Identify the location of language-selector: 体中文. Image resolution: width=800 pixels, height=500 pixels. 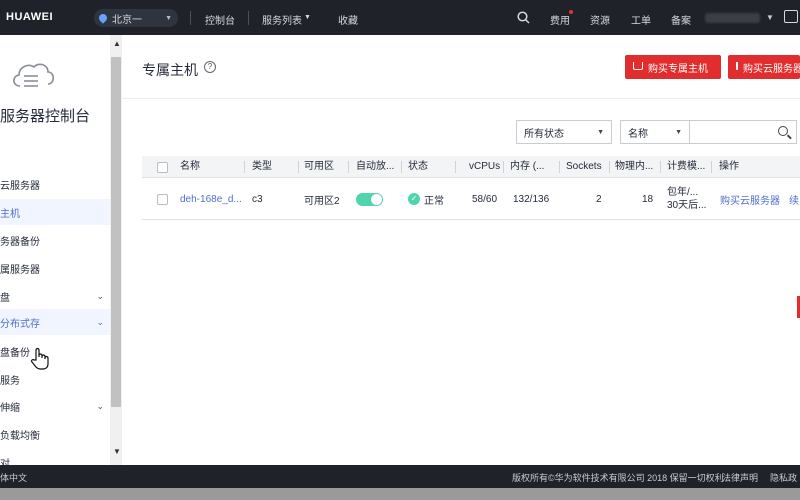
(13, 477).